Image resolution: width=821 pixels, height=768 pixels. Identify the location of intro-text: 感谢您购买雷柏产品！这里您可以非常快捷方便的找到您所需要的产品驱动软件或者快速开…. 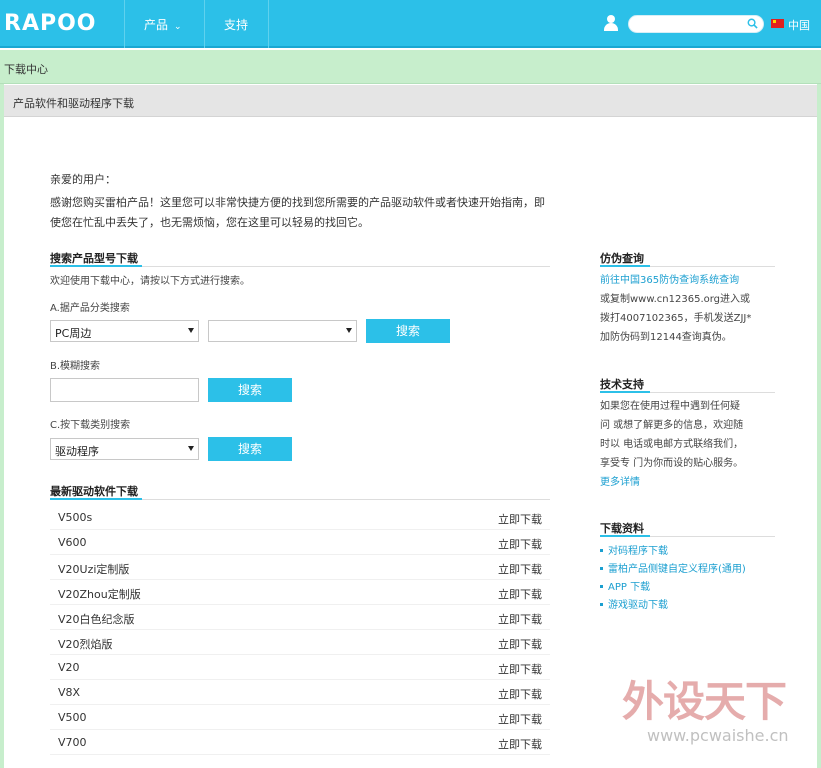
(297, 212).